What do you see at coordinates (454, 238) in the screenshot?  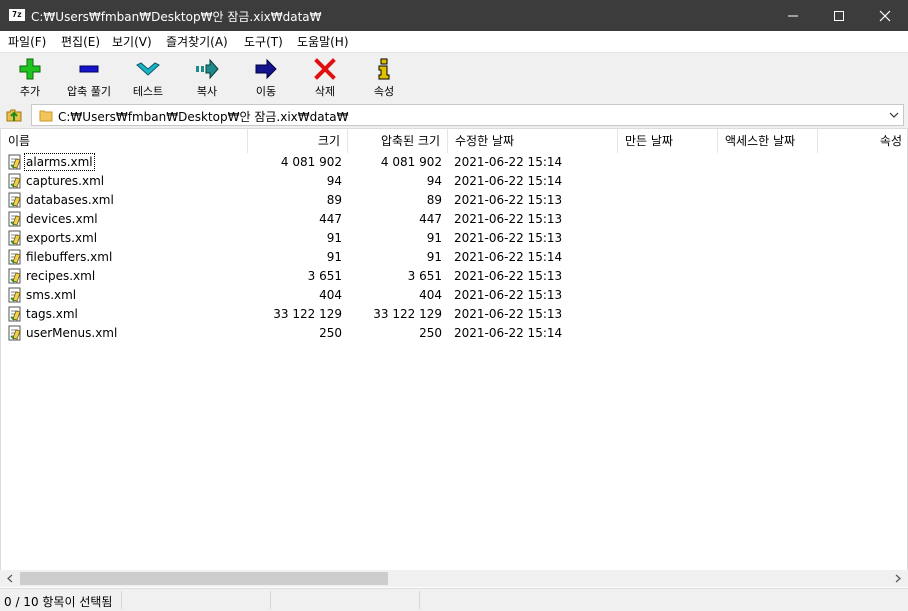 I see `file-row: exports.xml 91 91 2021-06-22 15:13` at bounding box center [454, 238].